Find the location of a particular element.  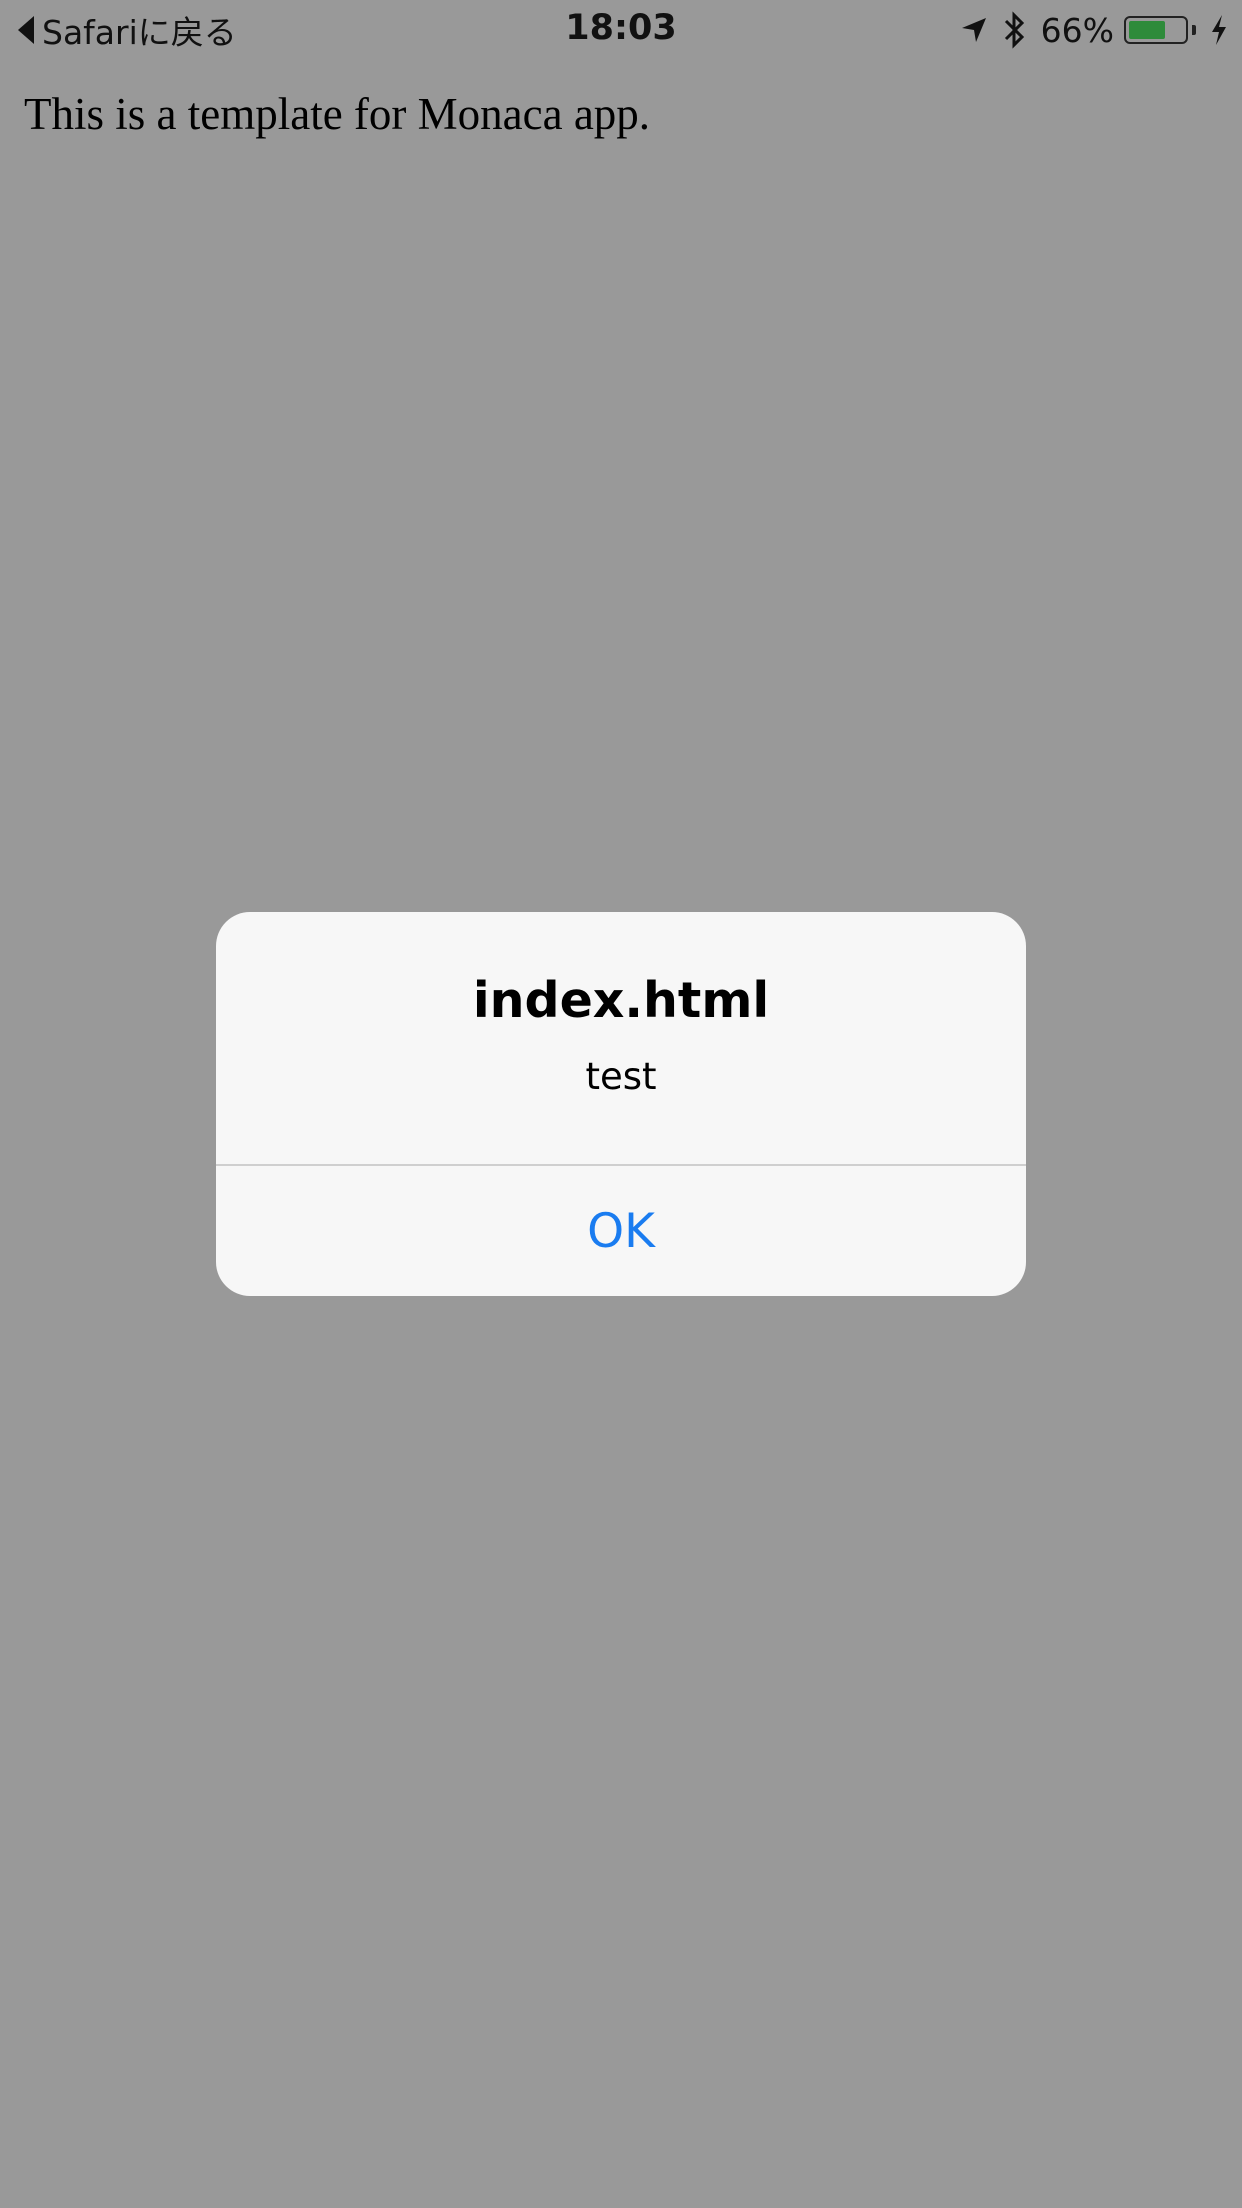

battery-icon is located at coordinates (1156, 30).